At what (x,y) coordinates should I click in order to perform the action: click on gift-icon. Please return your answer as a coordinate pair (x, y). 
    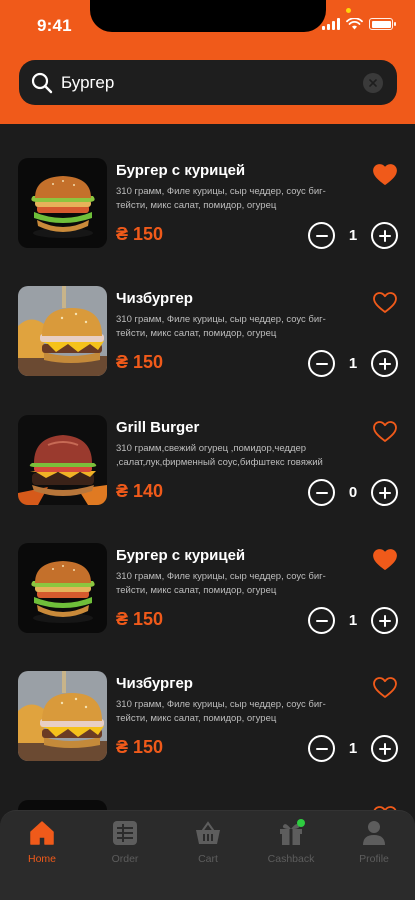
    Looking at the image, I should click on (292, 832).